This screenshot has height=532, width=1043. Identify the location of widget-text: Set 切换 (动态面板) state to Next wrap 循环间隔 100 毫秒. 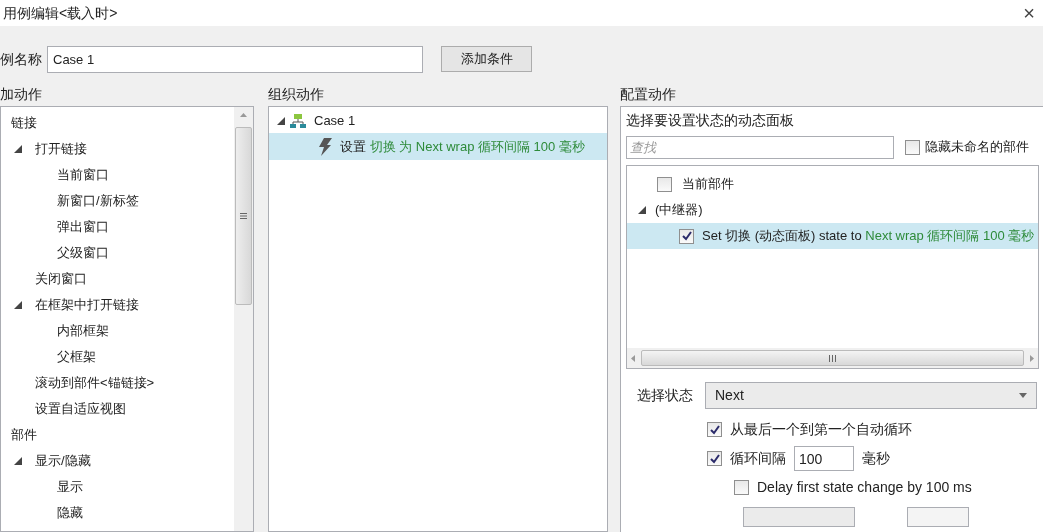
(868, 236).